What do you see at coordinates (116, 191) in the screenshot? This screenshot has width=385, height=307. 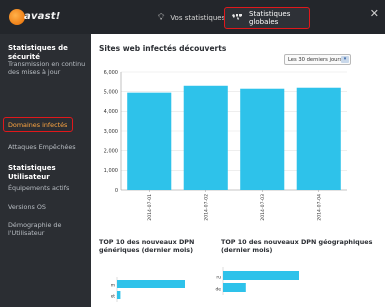 I see `y-tick-label: 0` at bounding box center [116, 191].